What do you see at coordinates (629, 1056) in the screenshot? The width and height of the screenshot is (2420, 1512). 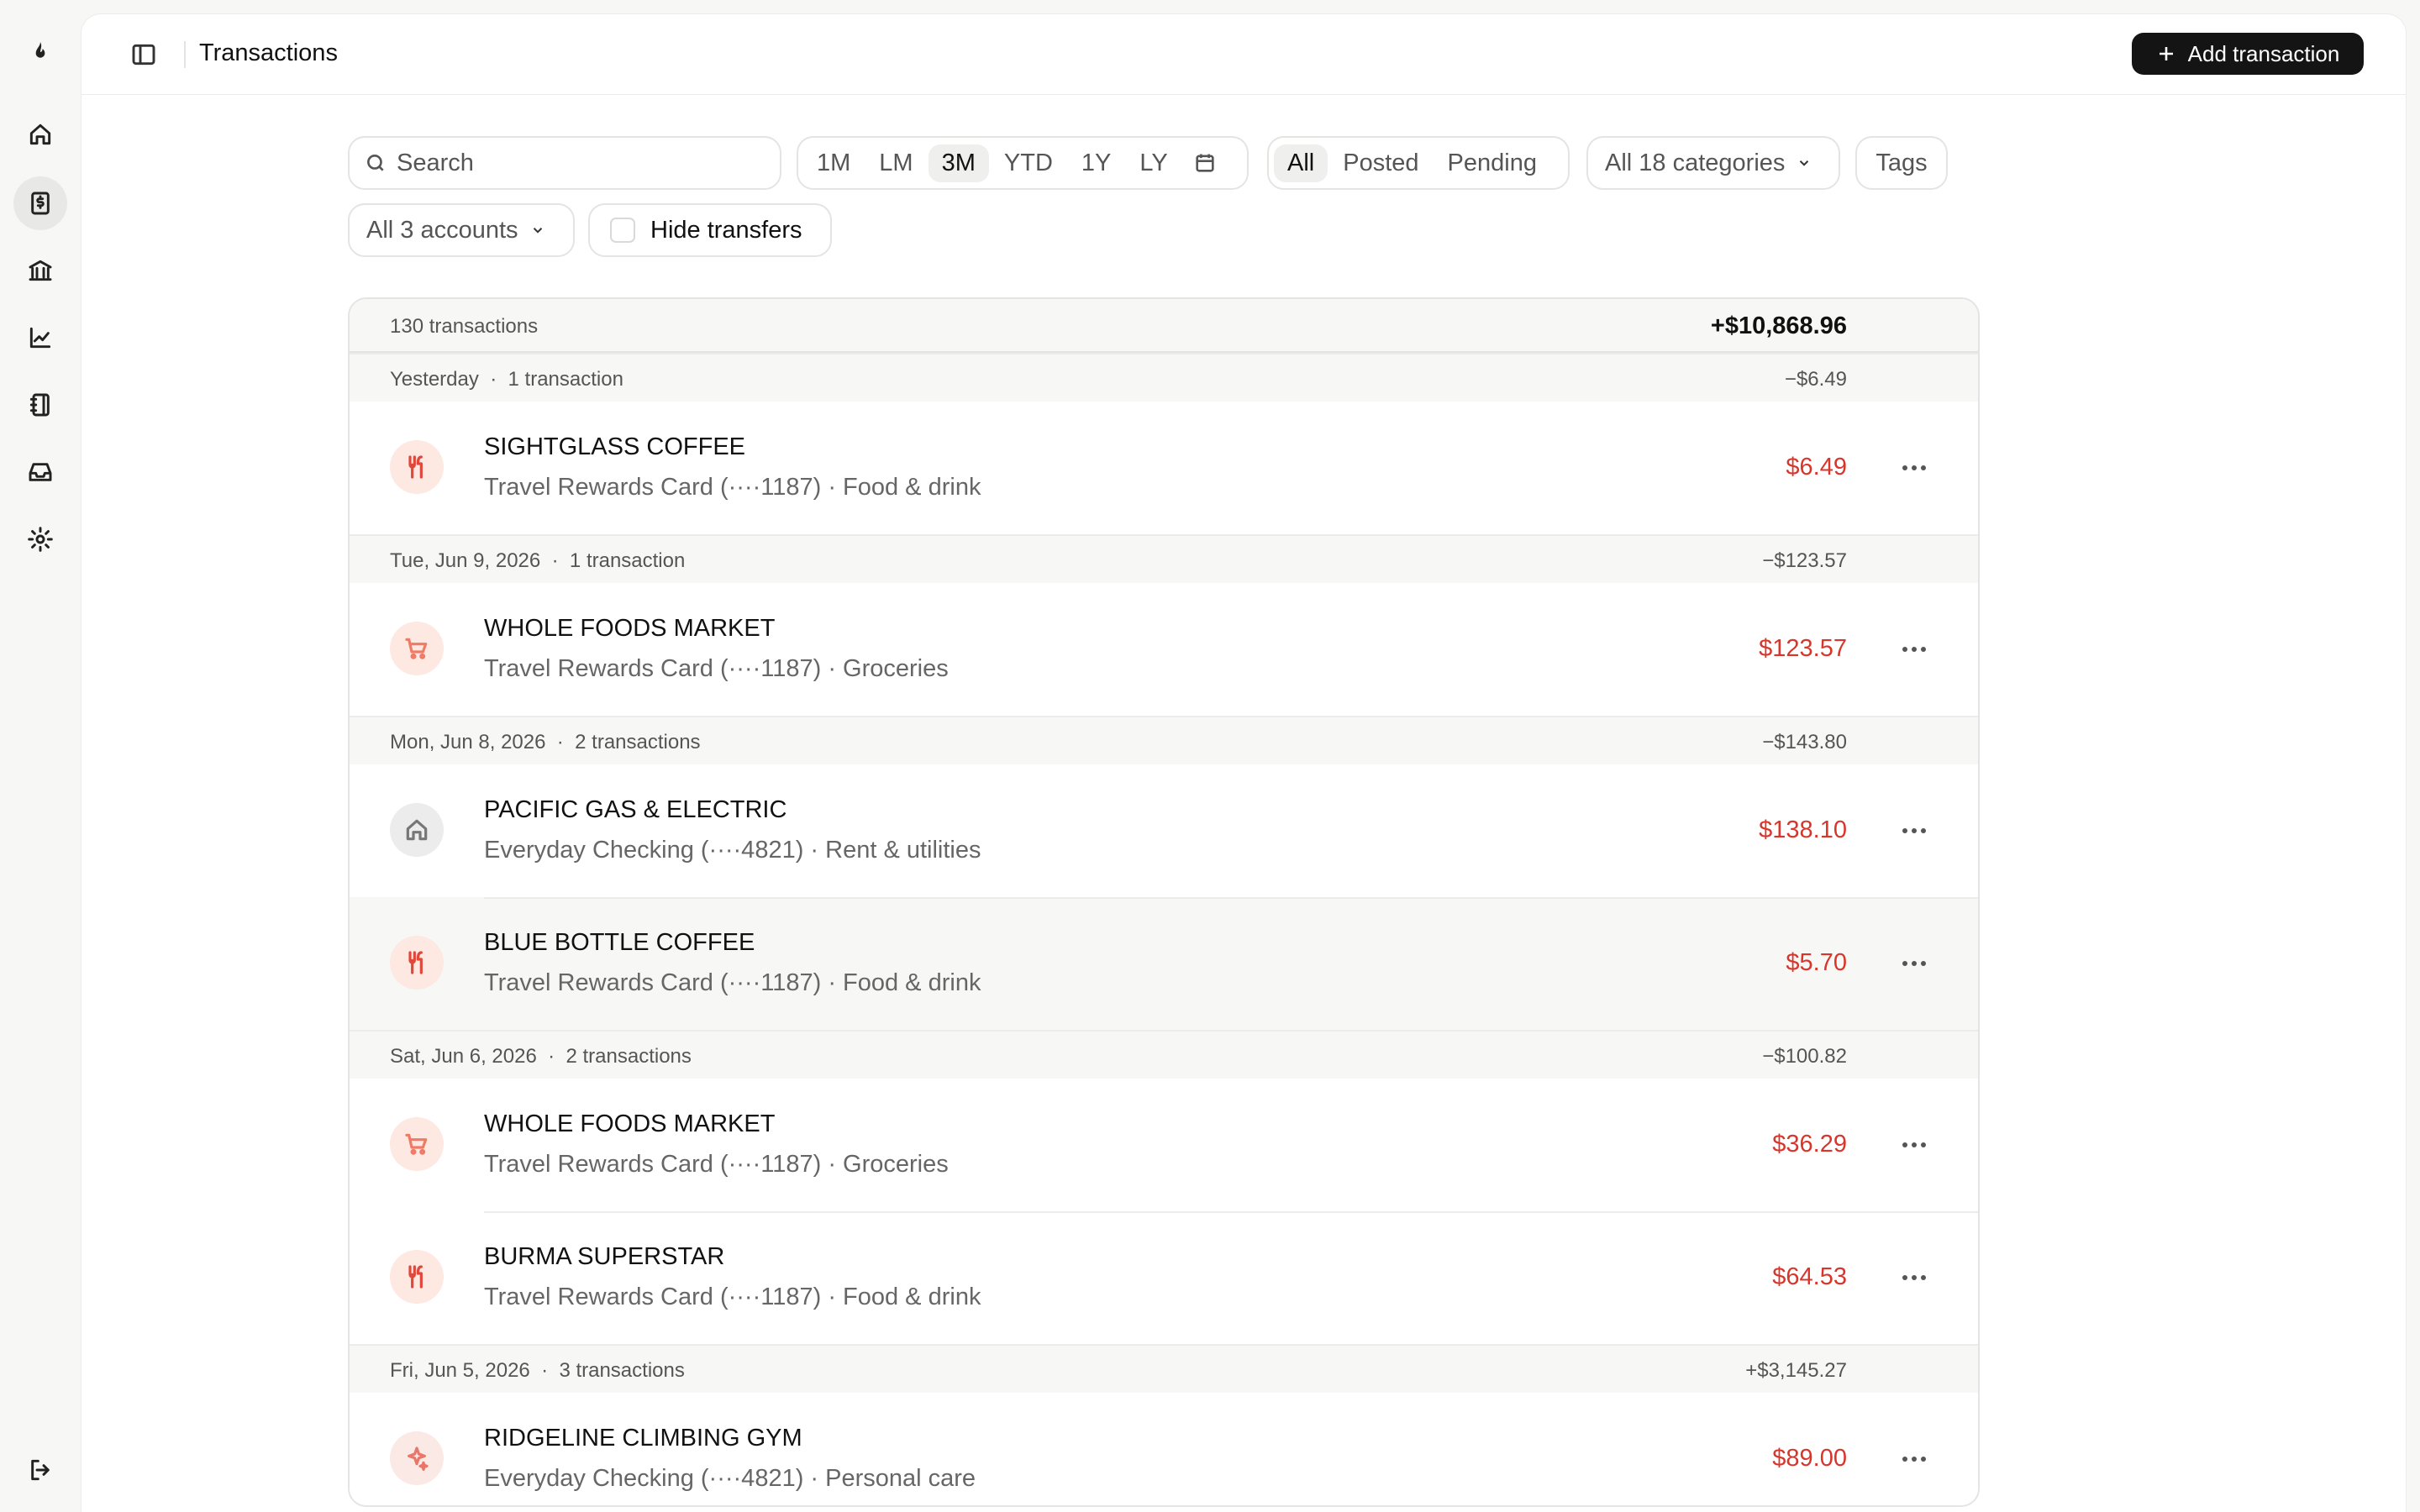 I see `group-count: 2 transactions` at bounding box center [629, 1056].